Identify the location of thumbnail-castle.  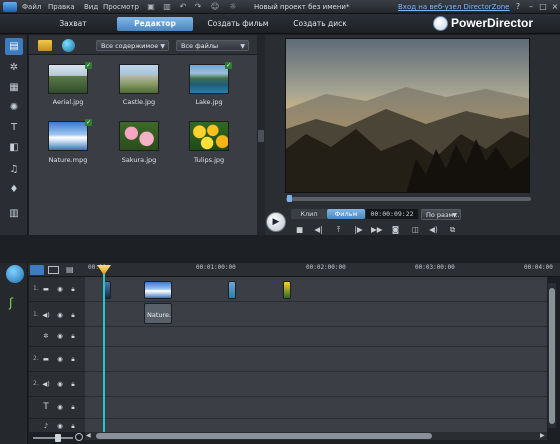
(139, 79).